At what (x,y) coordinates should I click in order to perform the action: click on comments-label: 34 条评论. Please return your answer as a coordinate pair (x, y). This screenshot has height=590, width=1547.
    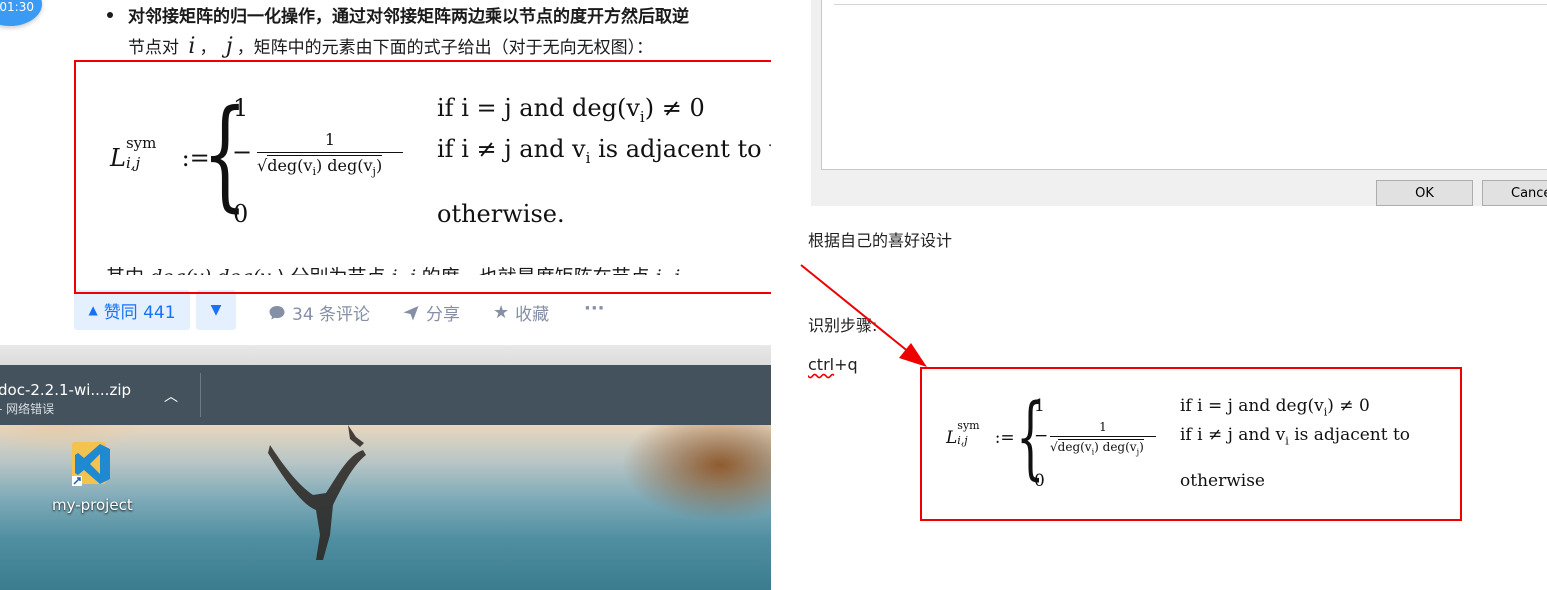
    Looking at the image, I should click on (331, 315).